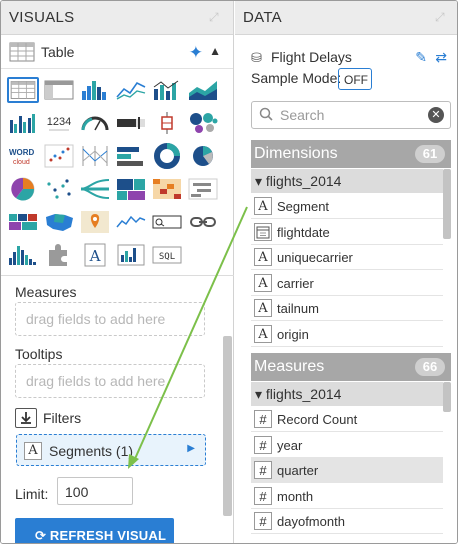  Describe the element at coordinates (23, 189) in the screenshot. I see `radial-icon` at that location.